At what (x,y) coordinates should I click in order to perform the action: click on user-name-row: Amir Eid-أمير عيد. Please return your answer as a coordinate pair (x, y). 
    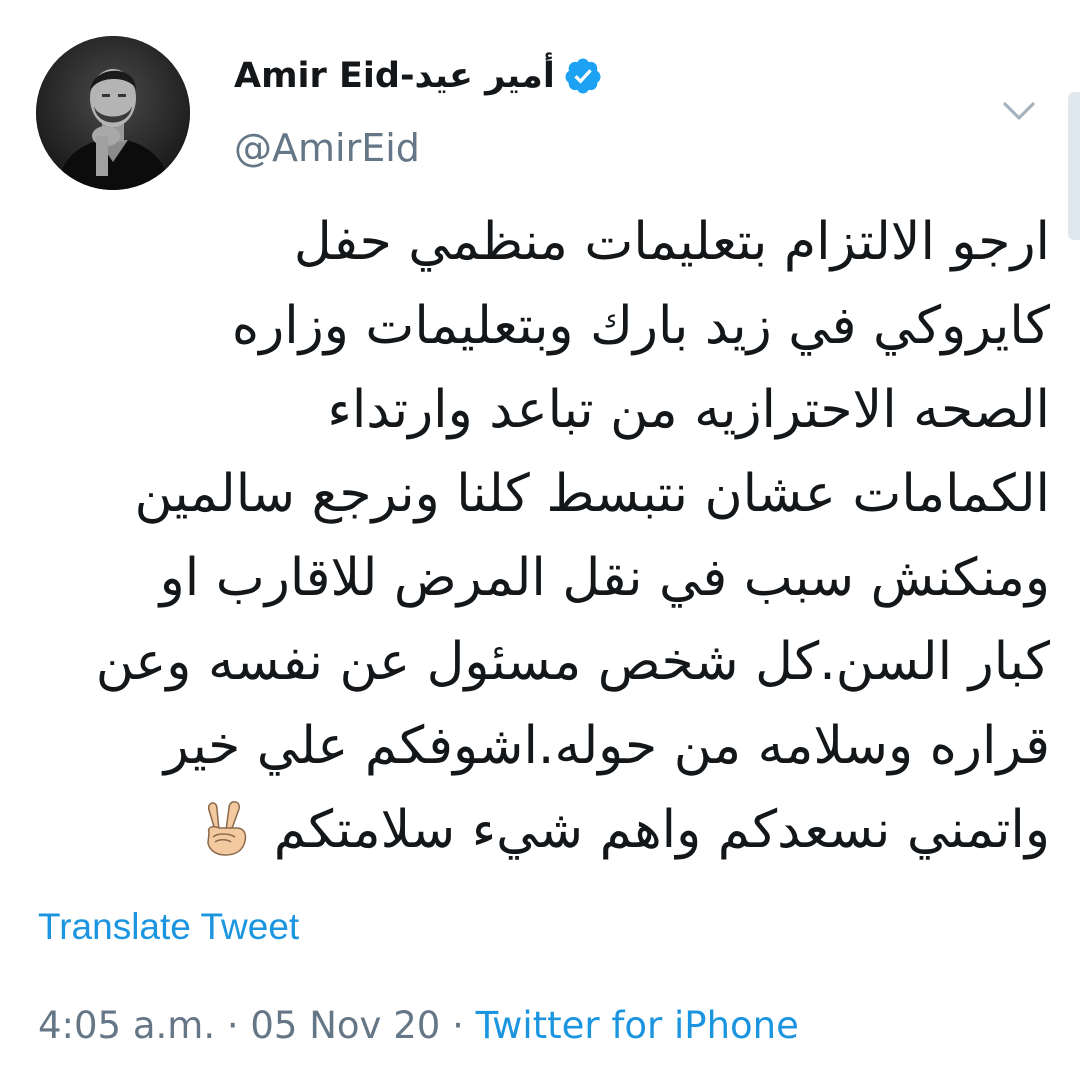
    Looking at the image, I should click on (418, 76).